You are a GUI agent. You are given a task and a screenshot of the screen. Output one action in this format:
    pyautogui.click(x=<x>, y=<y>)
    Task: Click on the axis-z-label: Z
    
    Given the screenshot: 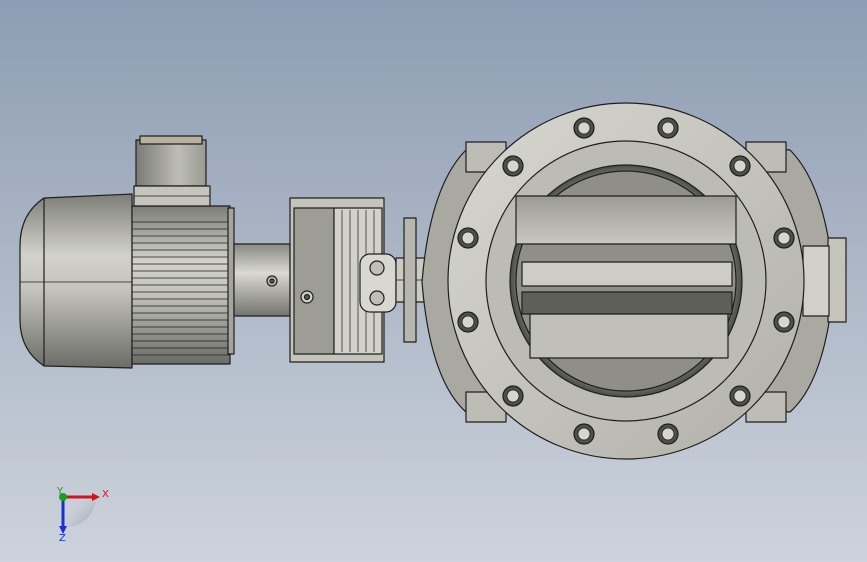 What is the action you would take?
    pyautogui.click(x=62, y=538)
    